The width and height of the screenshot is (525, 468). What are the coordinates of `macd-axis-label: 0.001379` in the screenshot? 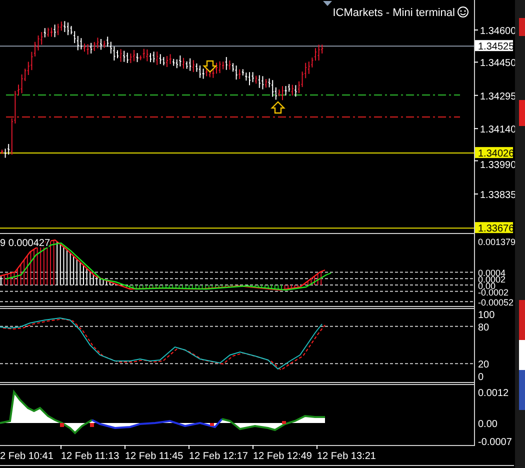 It's located at (497, 241).